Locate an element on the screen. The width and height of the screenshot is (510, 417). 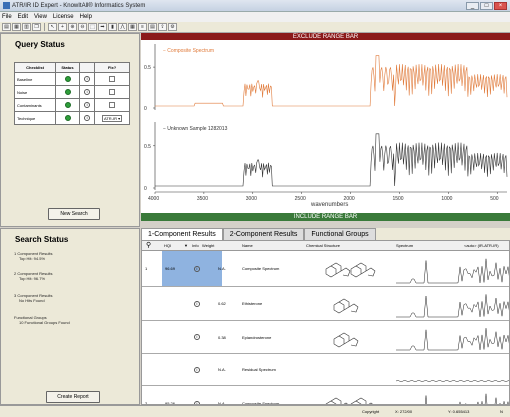
fit-icon: ⬚ is located at coordinates (92, 27).